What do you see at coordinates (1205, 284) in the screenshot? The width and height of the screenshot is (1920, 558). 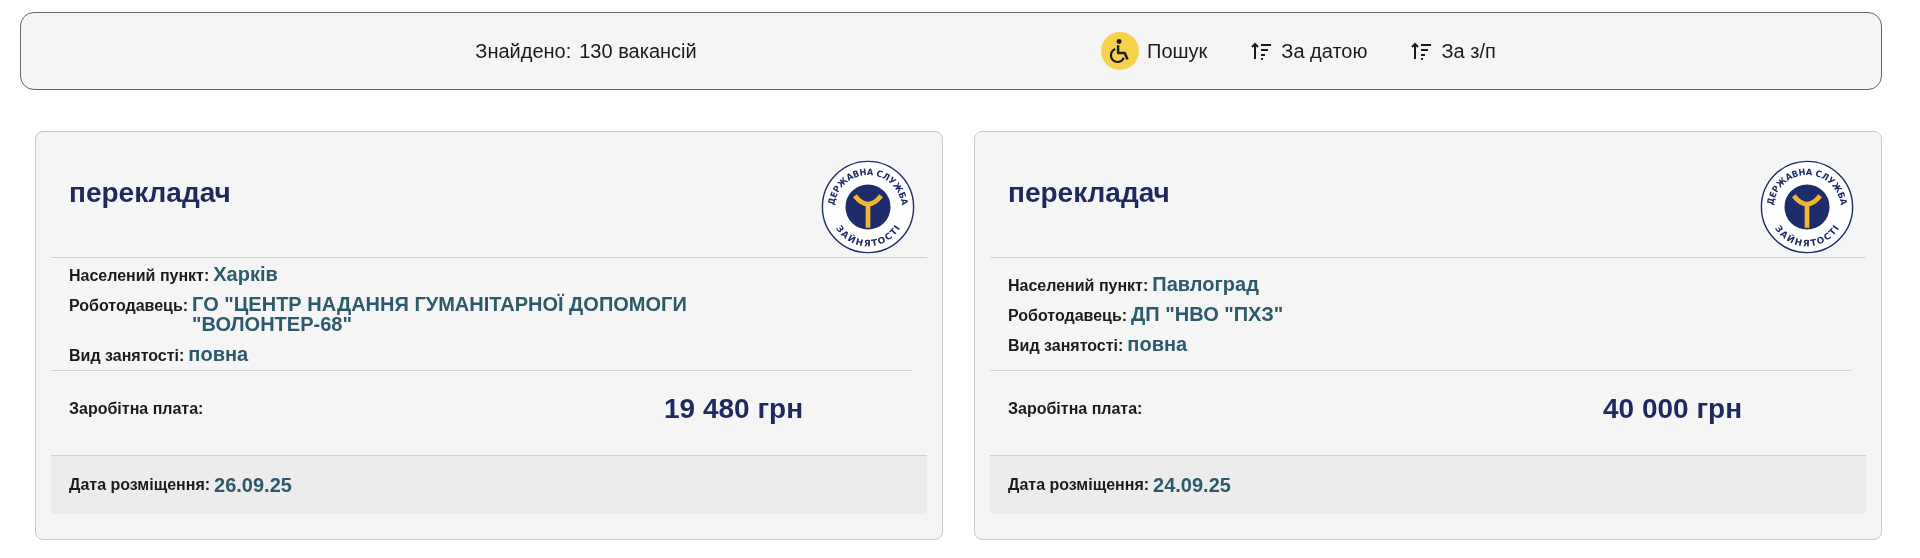 I see `field-value: Павлоград` at bounding box center [1205, 284].